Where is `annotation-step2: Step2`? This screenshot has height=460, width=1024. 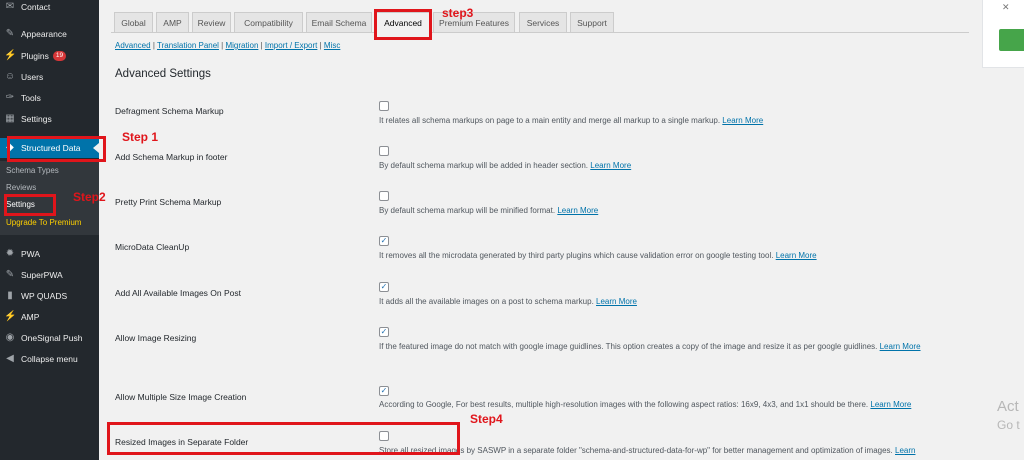
annotation-step2: Step2 is located at coordinates (89, 197).